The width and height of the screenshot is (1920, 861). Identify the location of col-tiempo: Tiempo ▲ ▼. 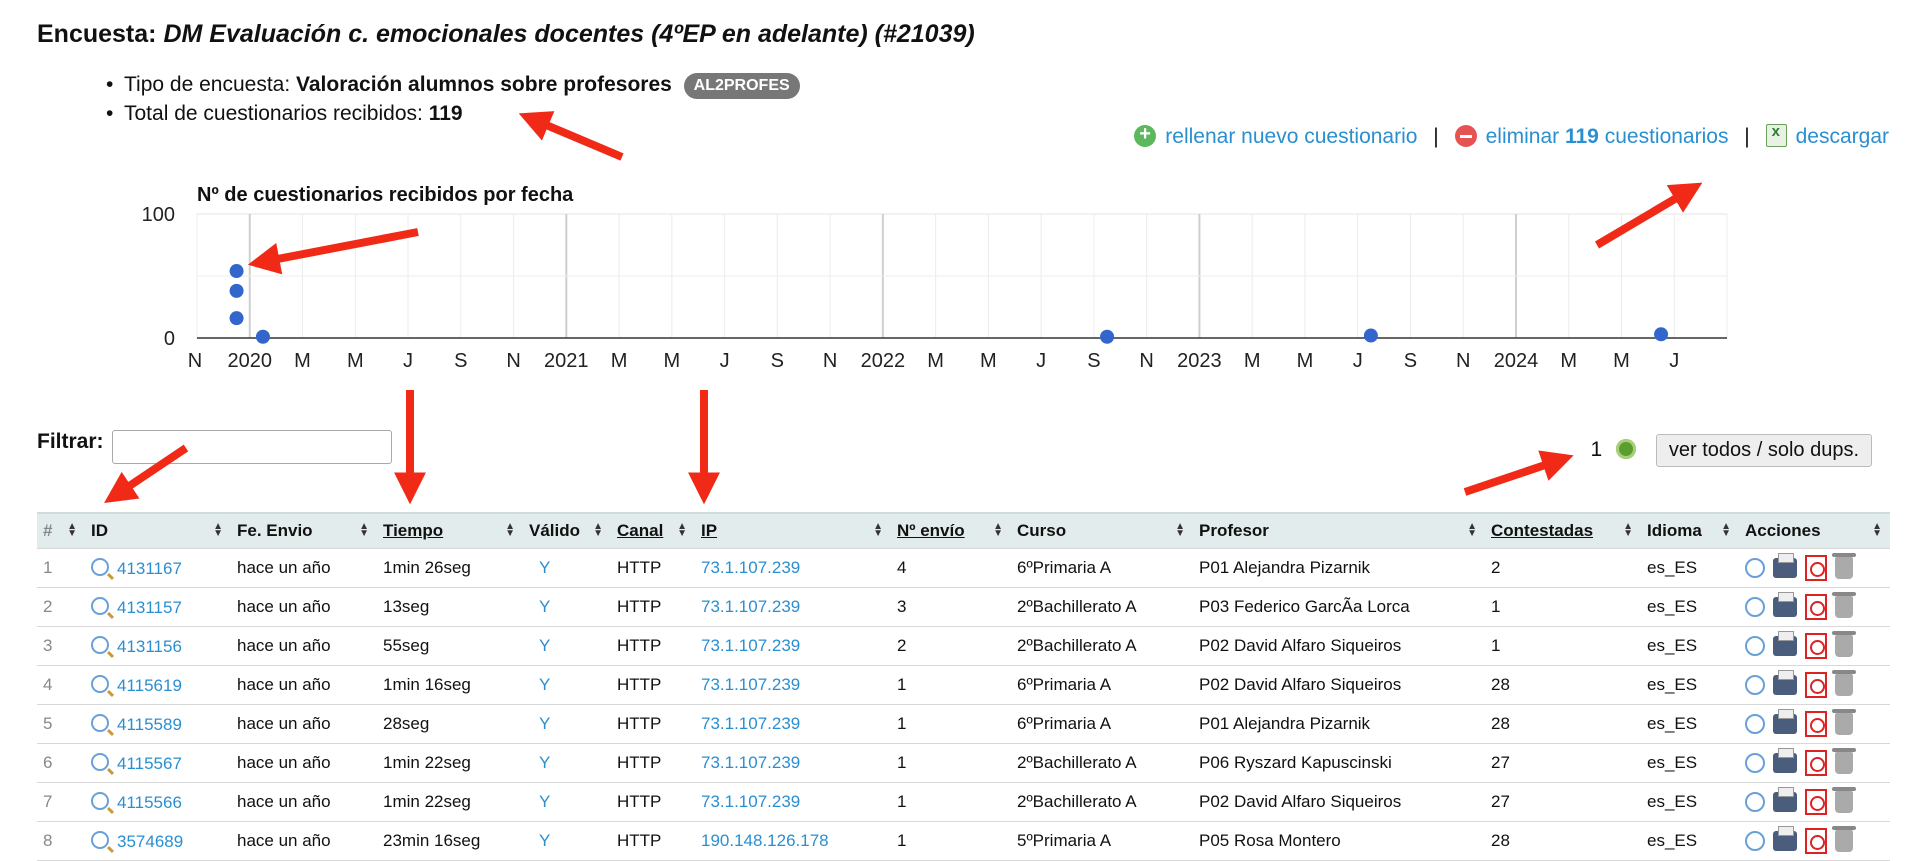
(450, 530).